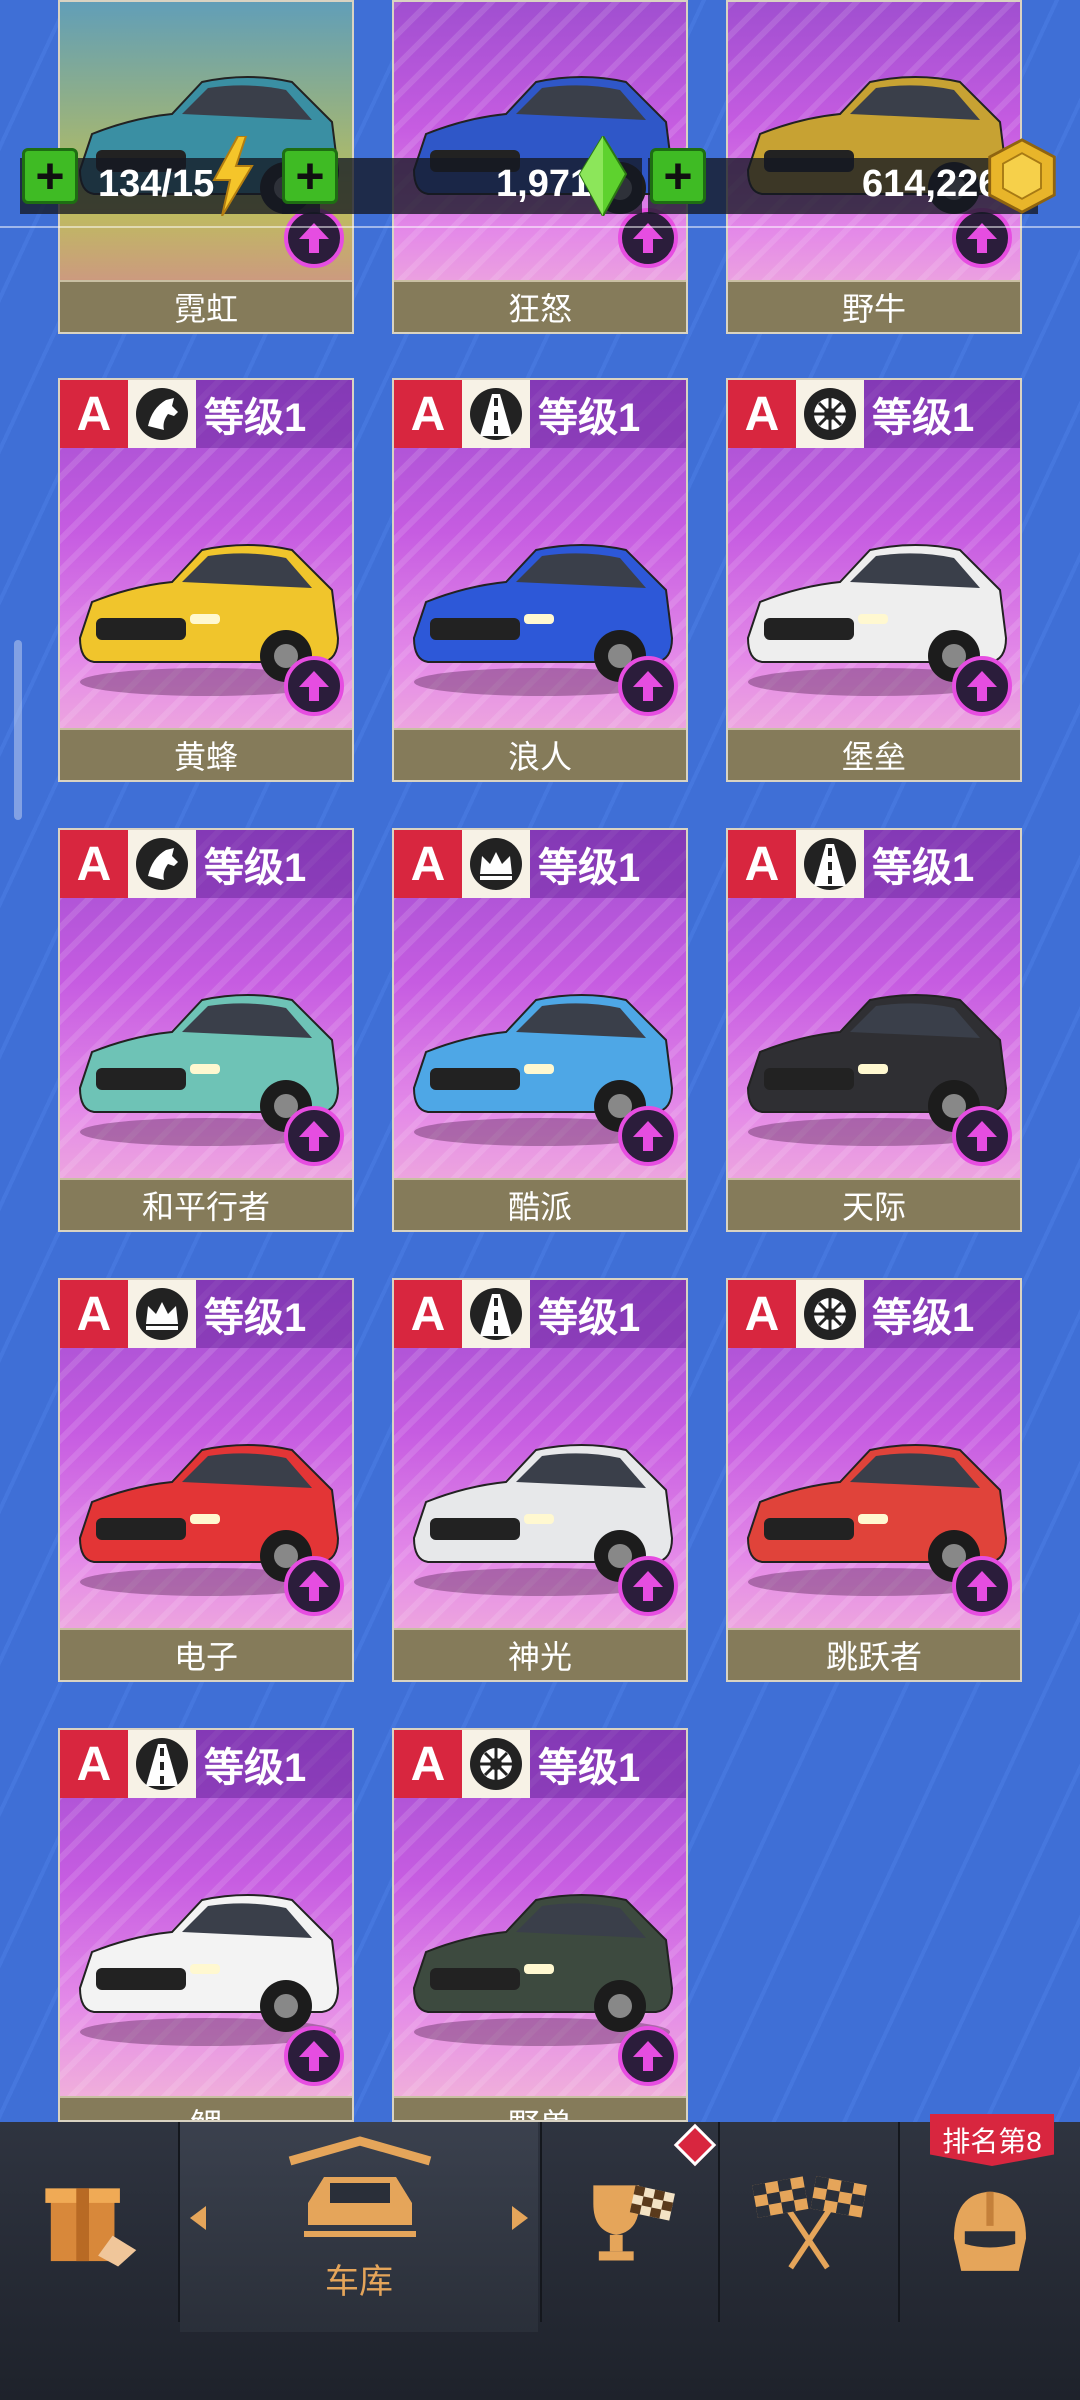 This screenshot has width=1080, height=2400. Describe the element at coordinates (206, 580) in the screenshot. I see `car-card: A 等级1 黄蜂` at that location.